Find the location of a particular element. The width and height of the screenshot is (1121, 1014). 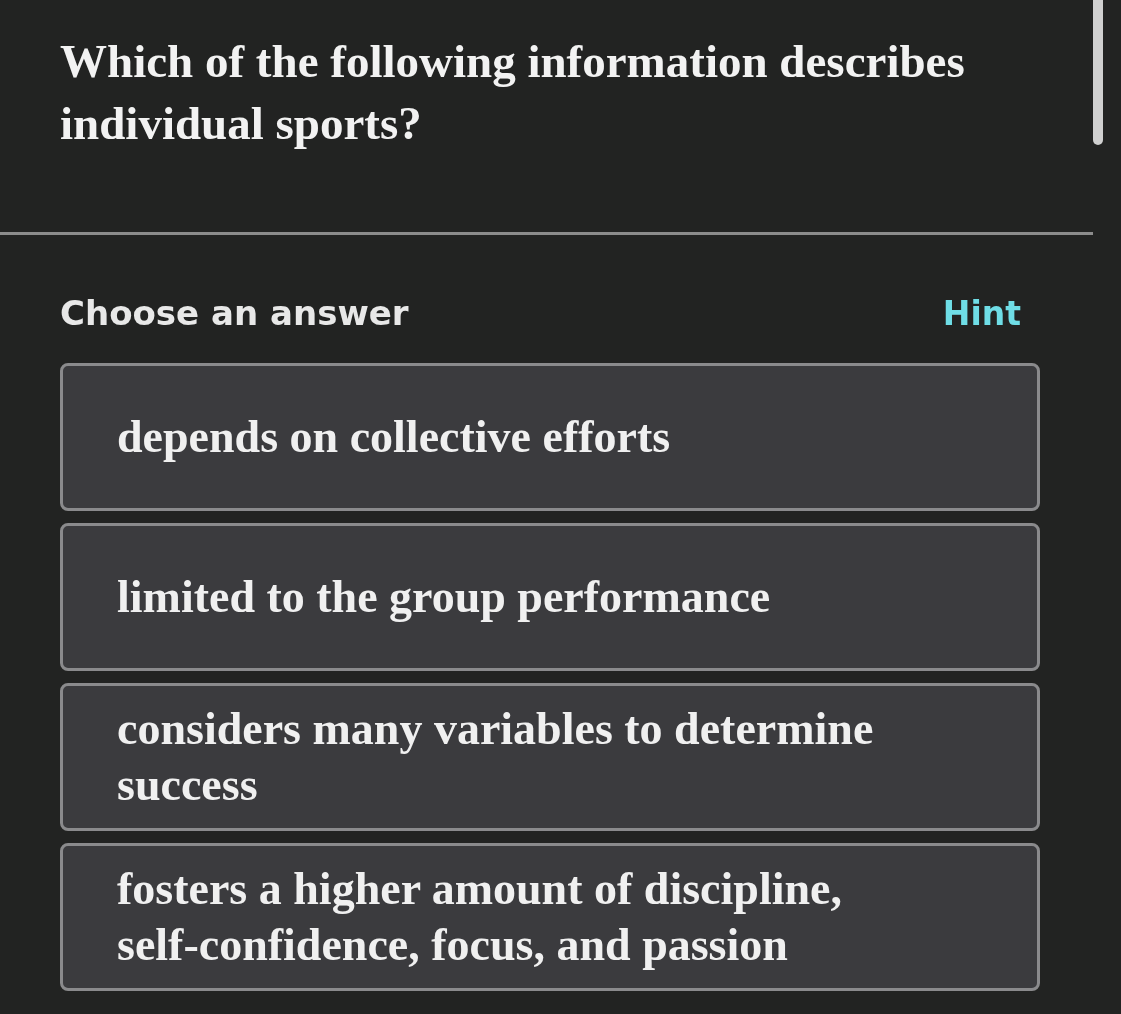

hint-button: Hint is located at coordinates (981, 313).